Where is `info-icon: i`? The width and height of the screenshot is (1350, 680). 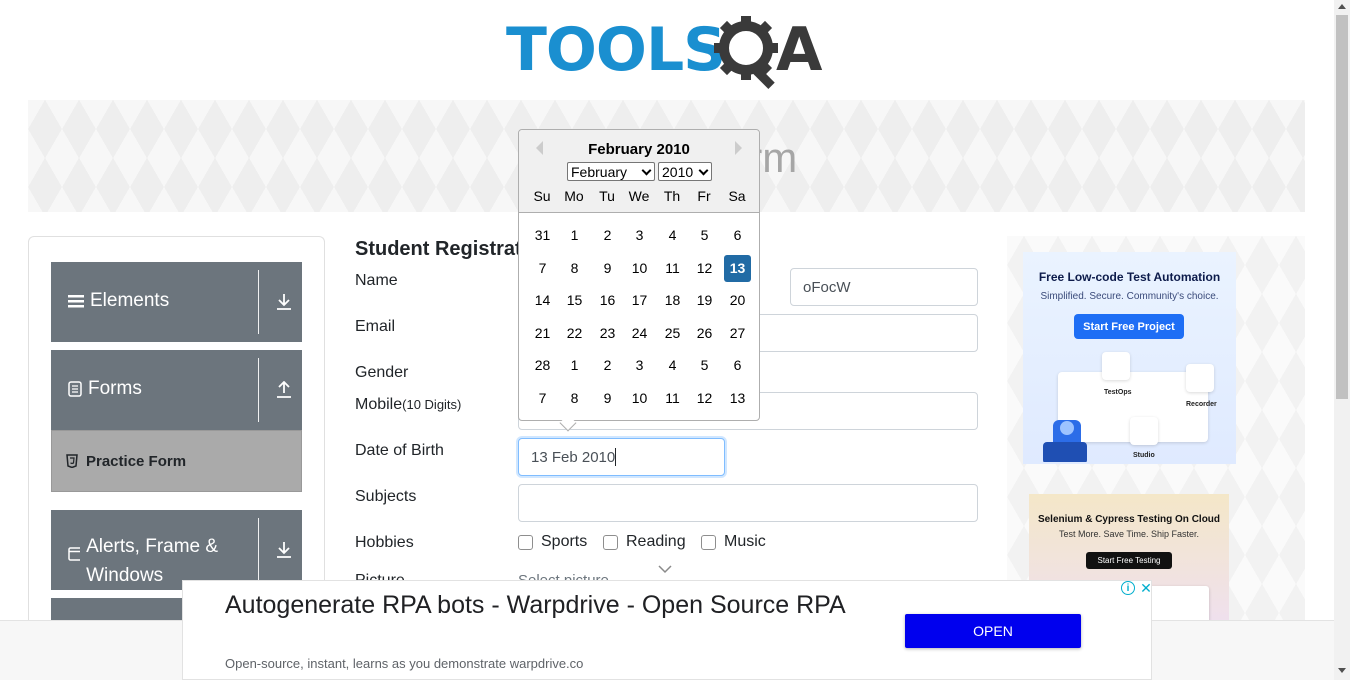 info-icon: i is located at coordinates (1128, 588).